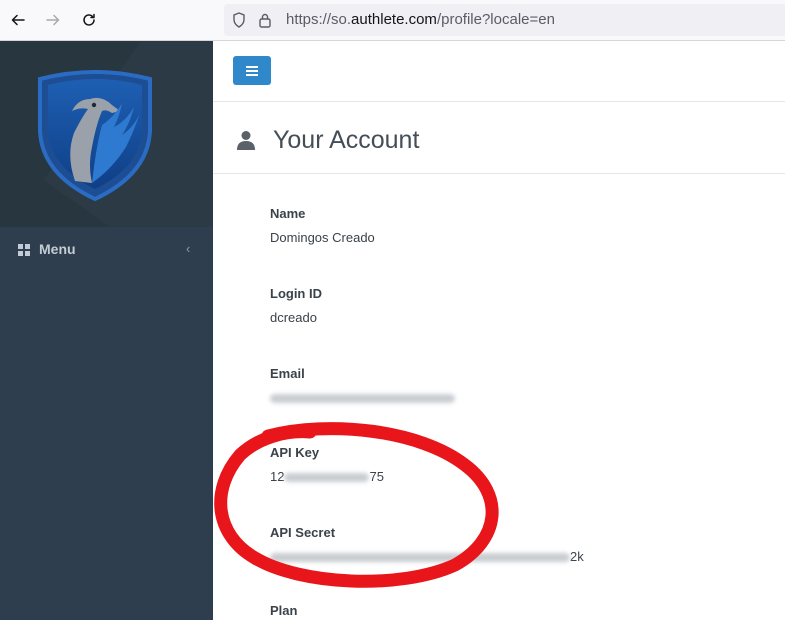 The image size is (785, 620). Describe the element at coordinates (327, 464) in the screenshot. I see `api-key-field: API Key 12 75` at that location.